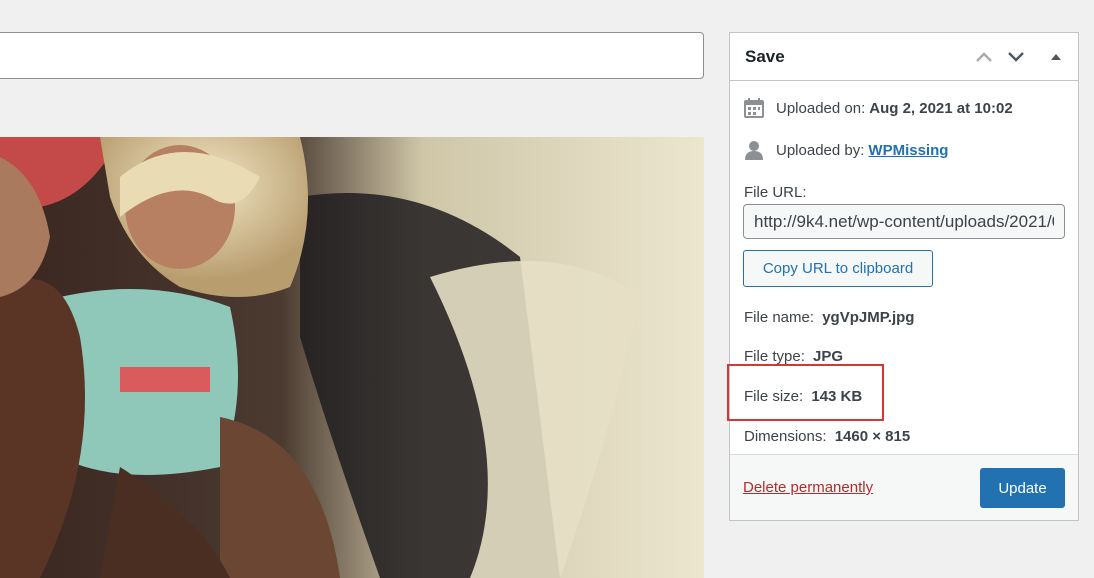 The width and height of the screenshot is (1094, 578). What do you see at coordinates (754, 150) in the screenshot?
I see `user-icon` at bounding box center [754, 150].